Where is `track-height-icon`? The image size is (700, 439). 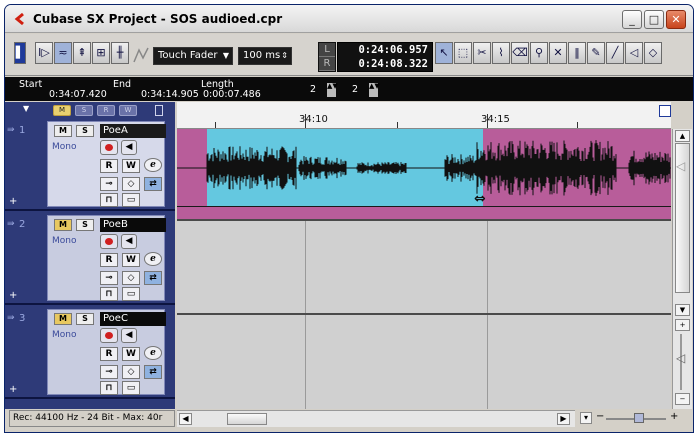 track-height-icon is located at coordinates (159, 110).